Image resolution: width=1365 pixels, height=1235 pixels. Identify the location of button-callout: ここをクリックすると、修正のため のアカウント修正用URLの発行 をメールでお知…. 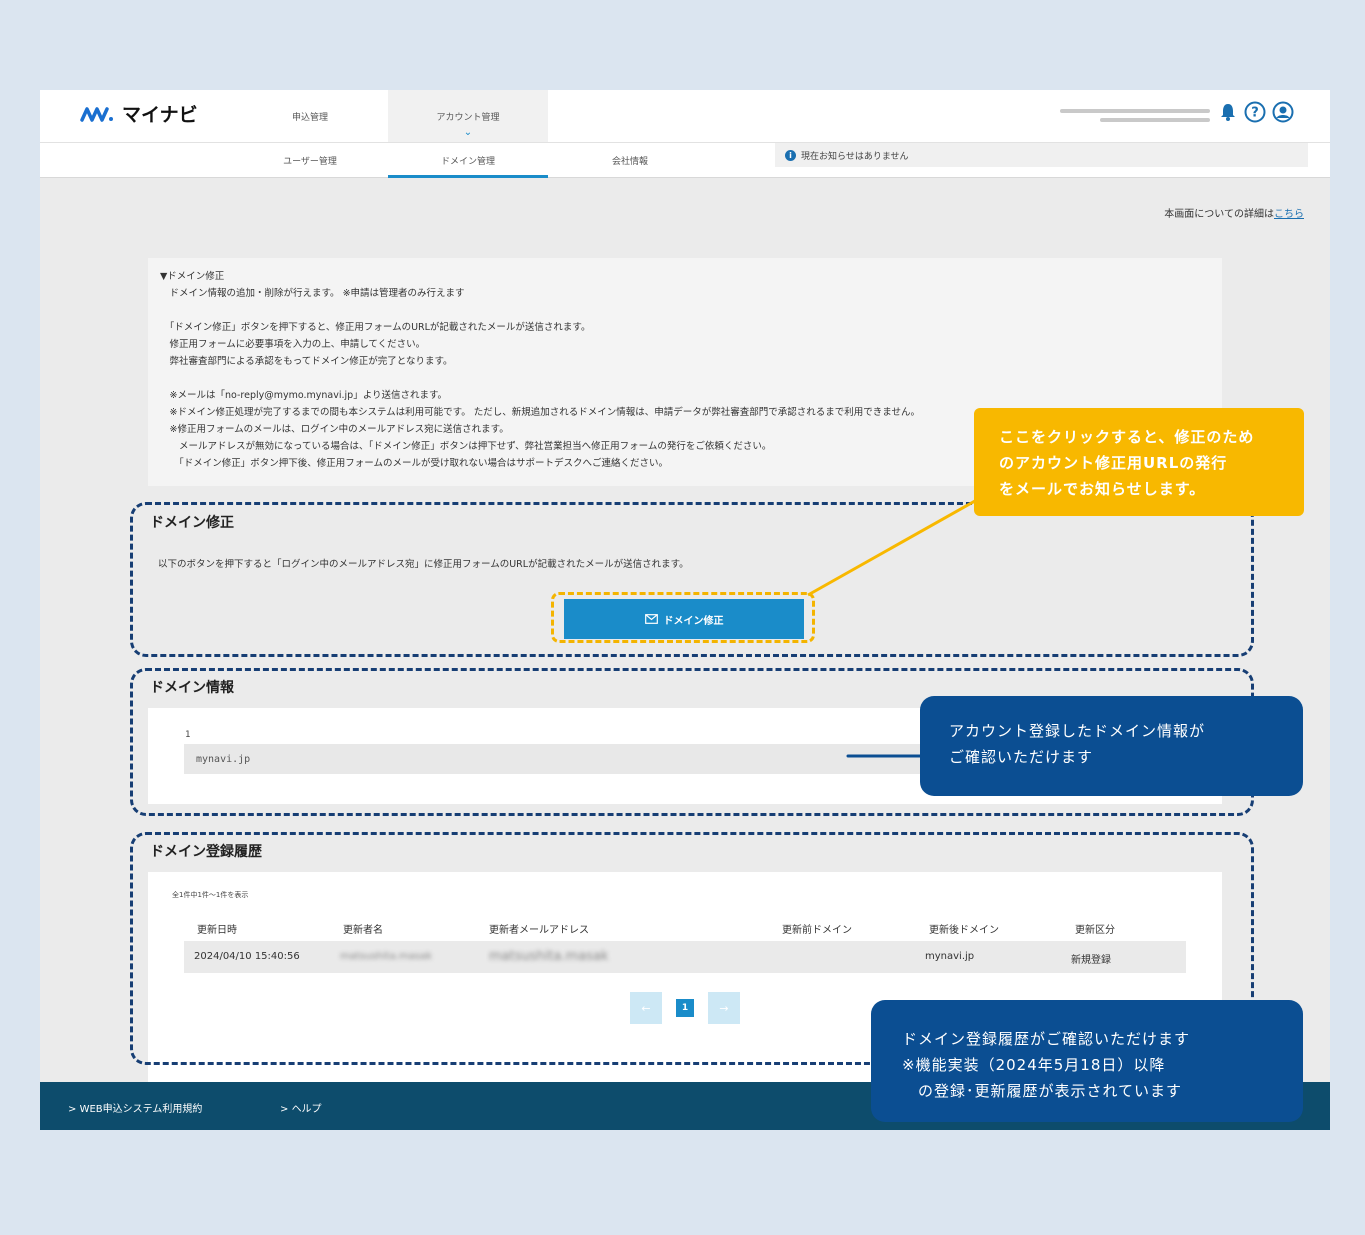
(1139, 462).